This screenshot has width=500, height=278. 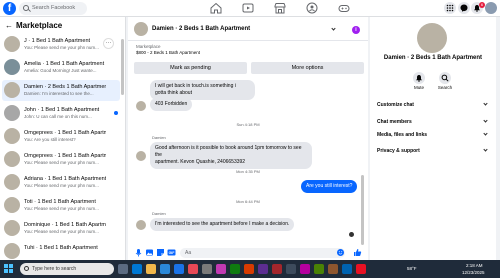 I want to click on sent-message: Are you still interest?, so click(x=329, y=186).